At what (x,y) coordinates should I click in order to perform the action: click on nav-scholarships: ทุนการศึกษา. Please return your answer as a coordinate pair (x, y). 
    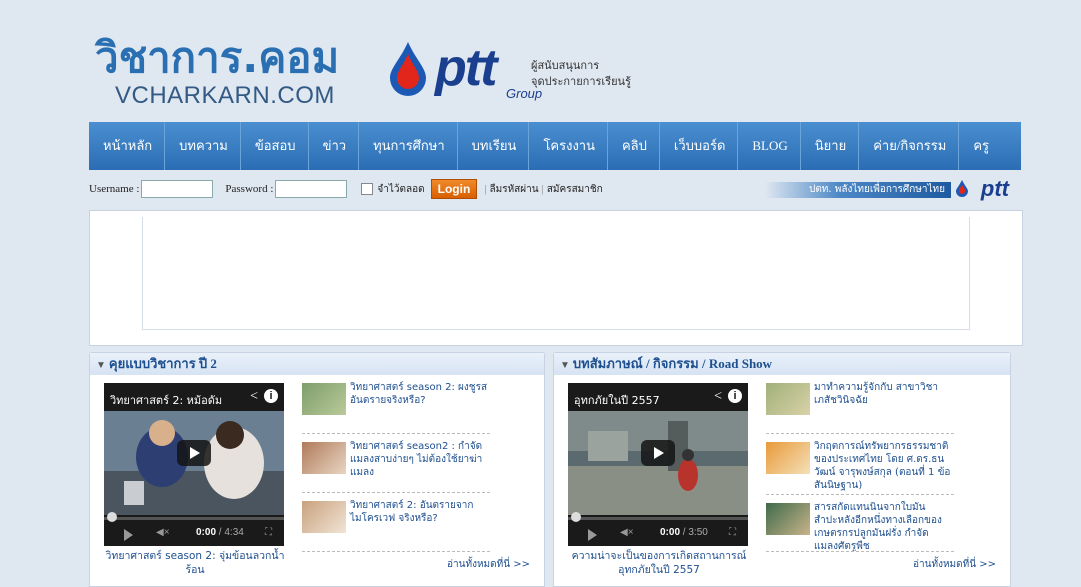
    Looking at the image, I should click on (408, 146).